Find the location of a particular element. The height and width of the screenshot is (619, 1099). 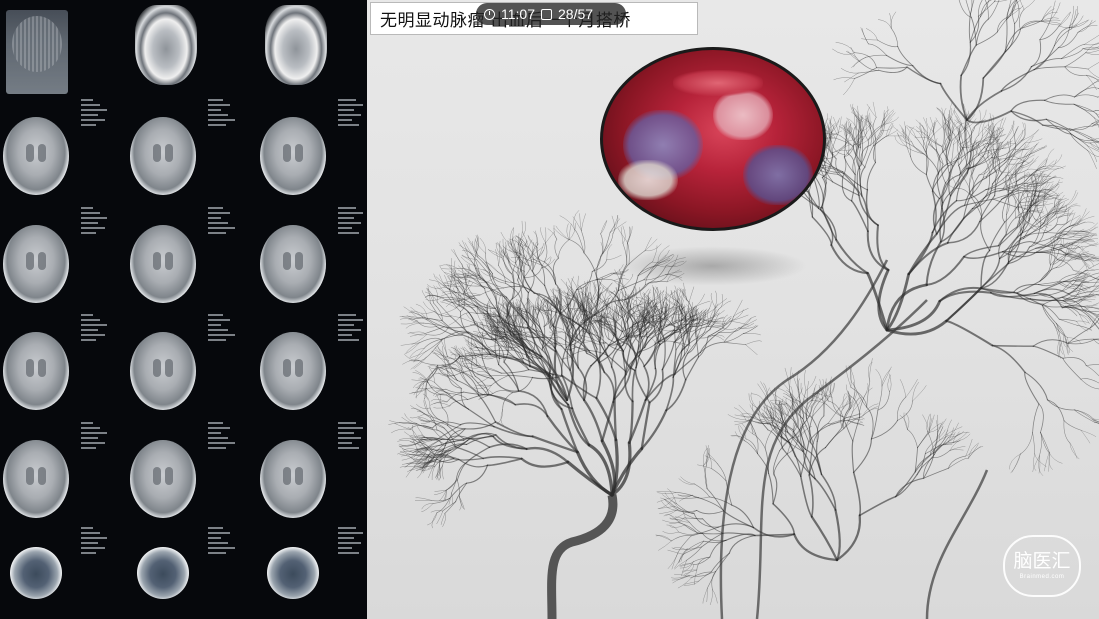

watermark-logo: 脑医汇 Brainmed.com is located at coordinates (1042, 566).